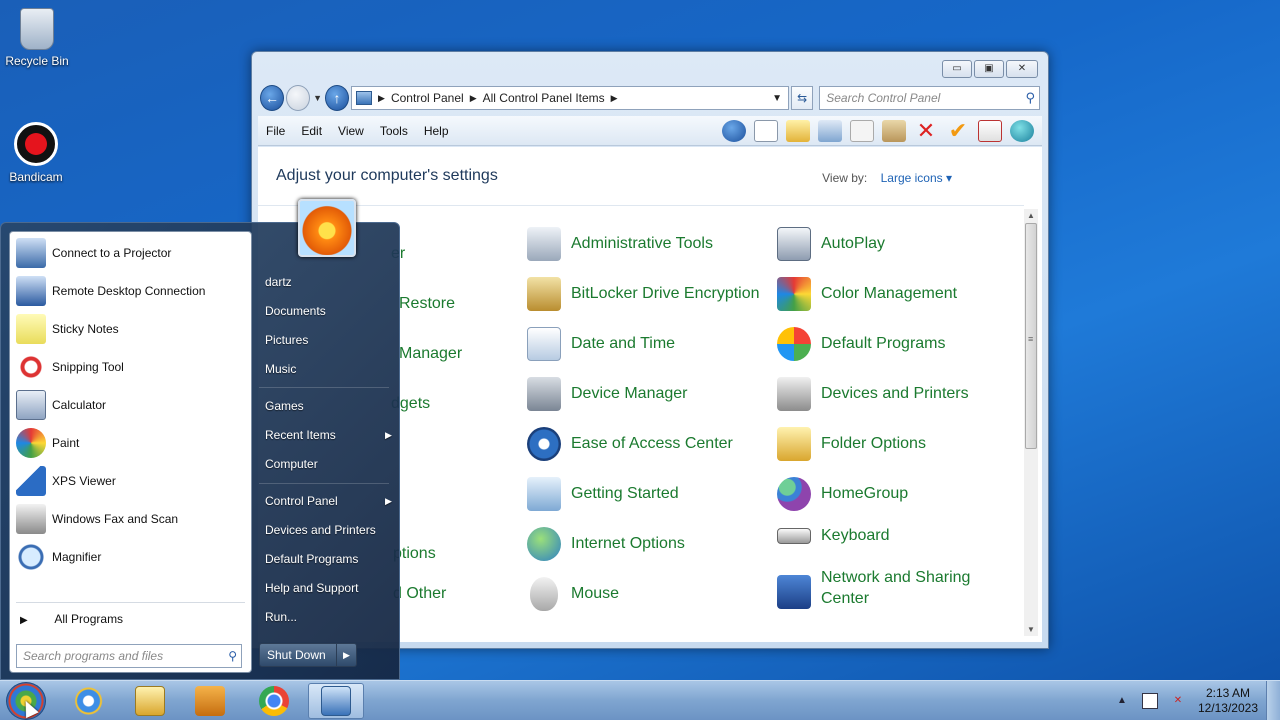  I want to click on copy-icon, so click(862, 130).